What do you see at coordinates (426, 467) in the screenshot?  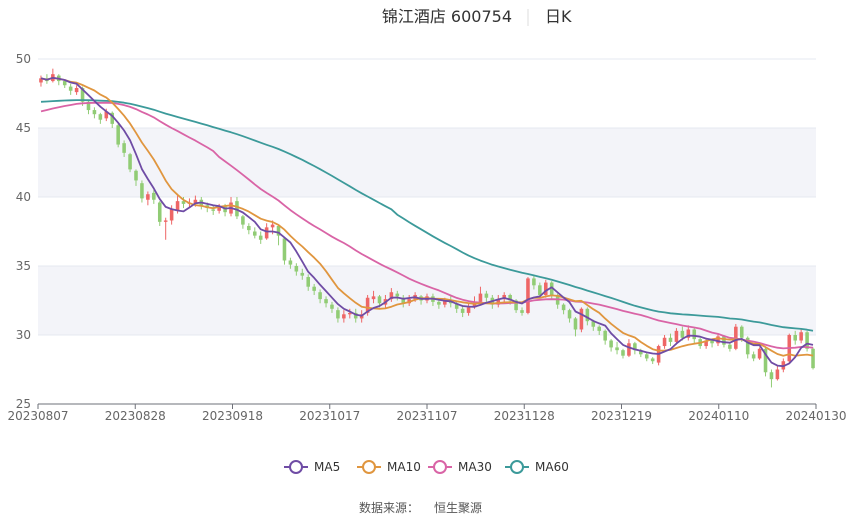 I see `legend: MA5 MA10 MA30 MA60` at bounding box center [426, 467].